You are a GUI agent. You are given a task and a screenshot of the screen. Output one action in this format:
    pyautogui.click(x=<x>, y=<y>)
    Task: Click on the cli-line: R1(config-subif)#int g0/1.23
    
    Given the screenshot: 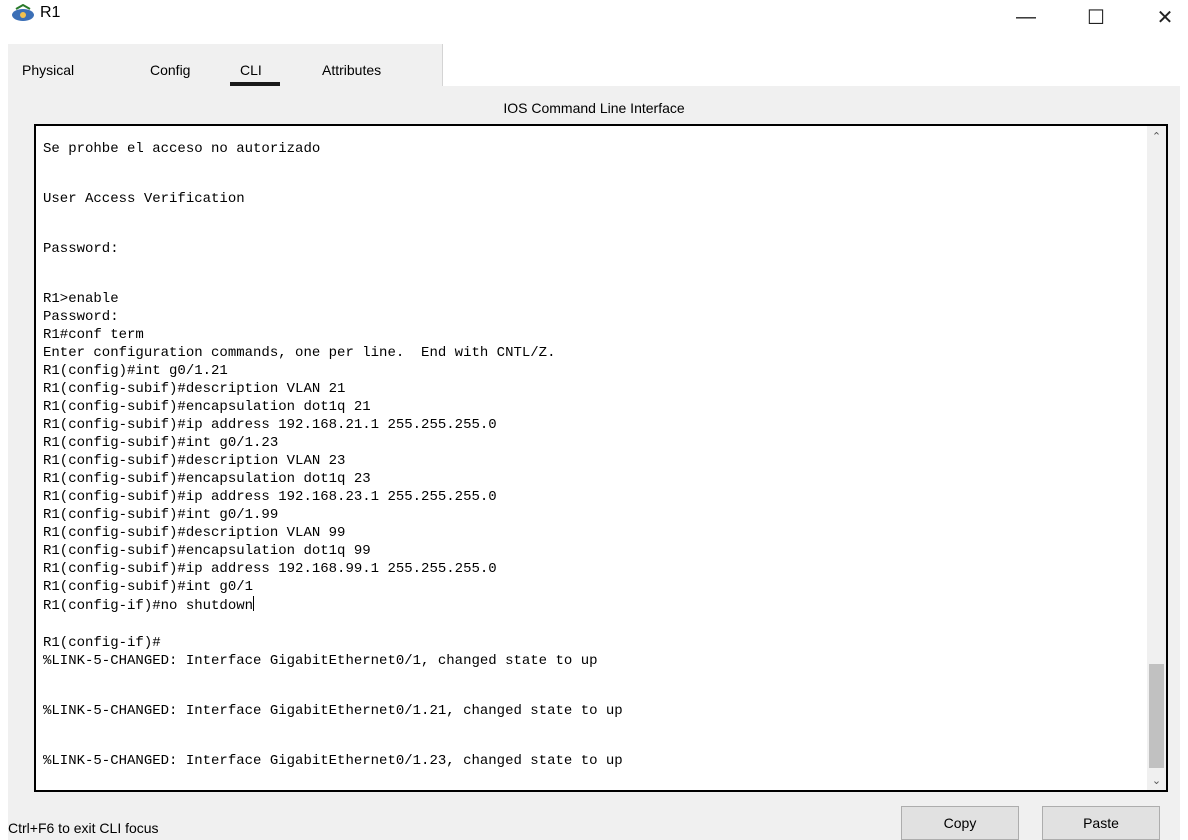 What is the action you would take?
    pyautogui.click(x=161, y=443)
    